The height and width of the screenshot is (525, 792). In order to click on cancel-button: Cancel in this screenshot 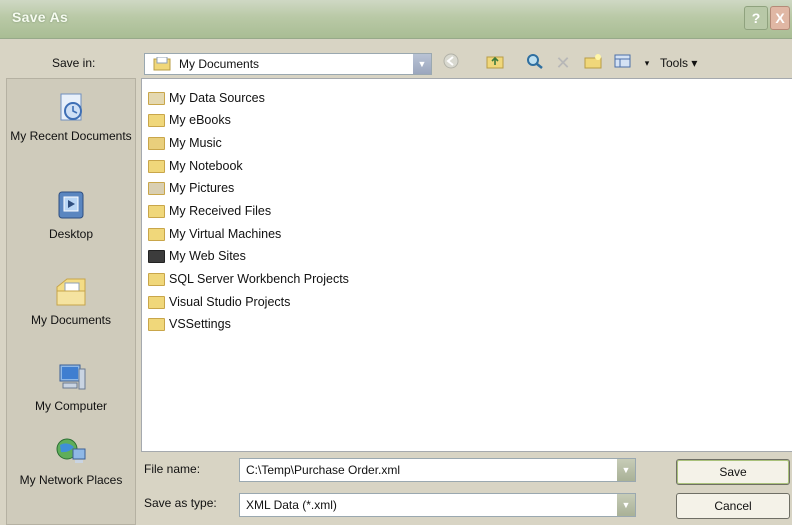, I will do `click(733, 506)`.